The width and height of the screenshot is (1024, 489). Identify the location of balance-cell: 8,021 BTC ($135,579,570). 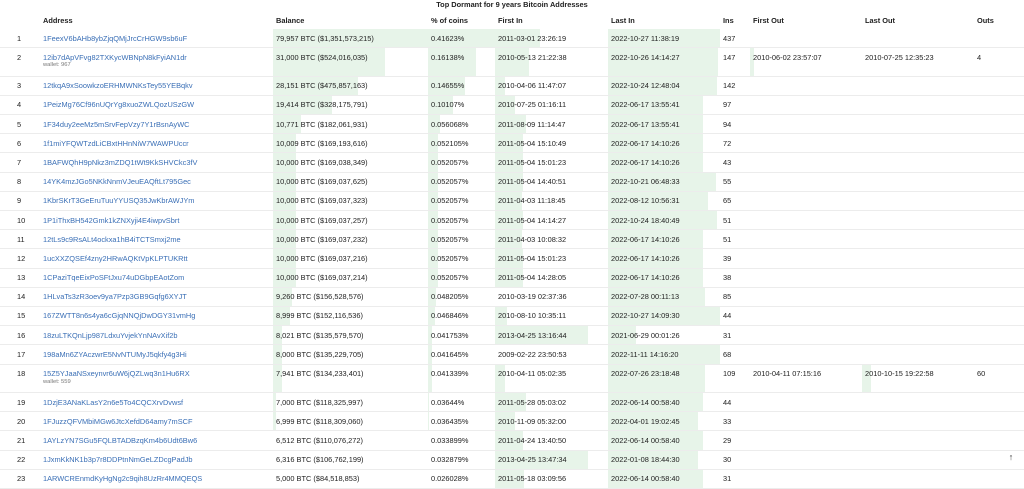
(350, 335).